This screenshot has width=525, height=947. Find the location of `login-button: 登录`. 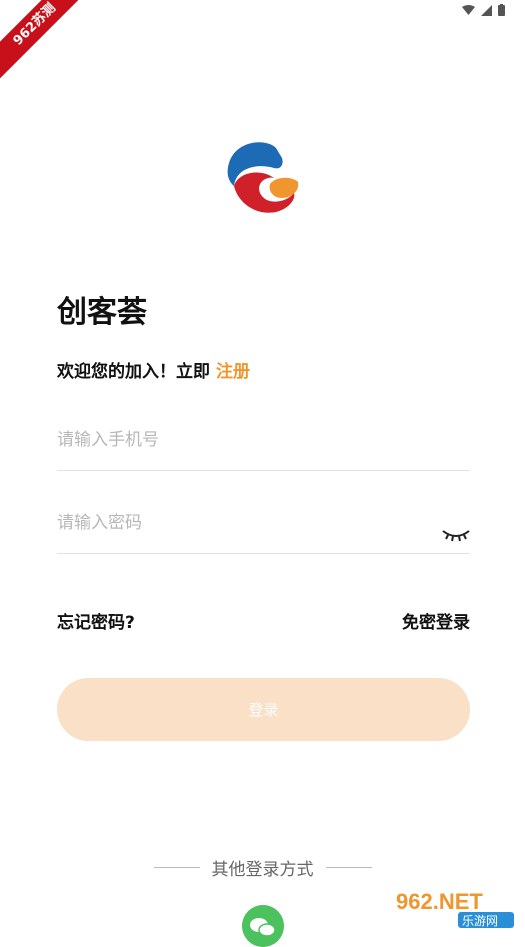

login-button: 登录 is located at coordinates (263, 709).